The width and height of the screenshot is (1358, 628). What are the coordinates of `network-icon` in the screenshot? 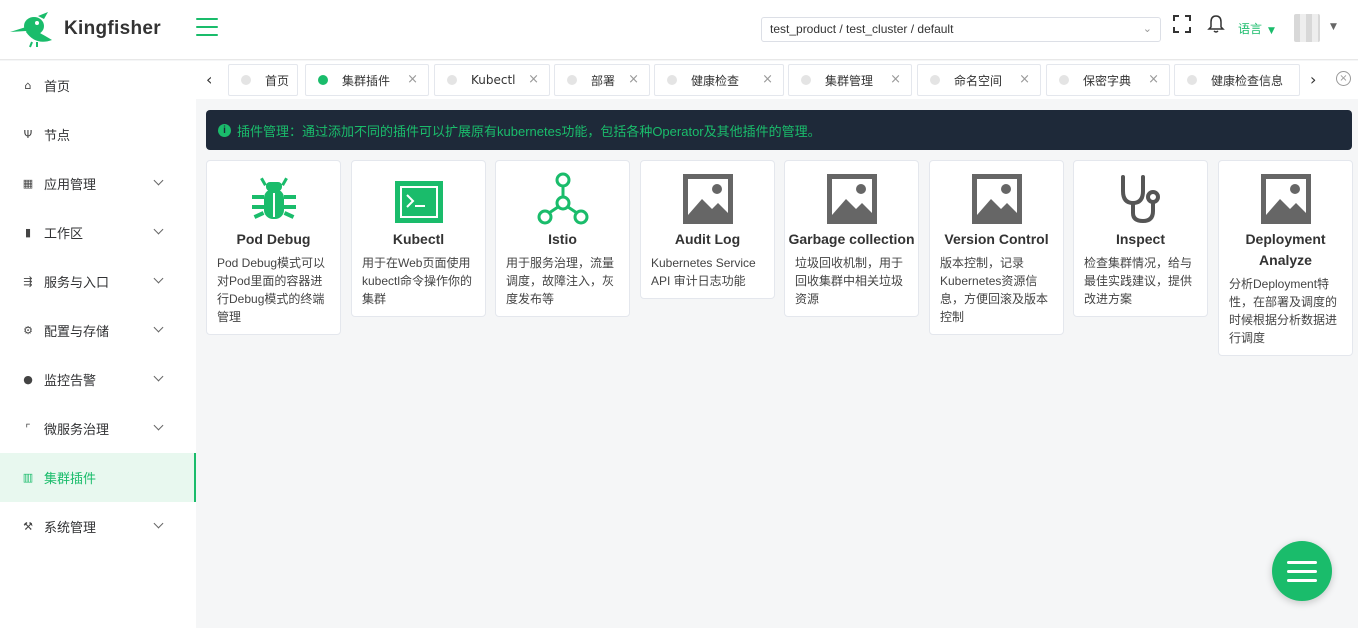 It's located at (562, 193).